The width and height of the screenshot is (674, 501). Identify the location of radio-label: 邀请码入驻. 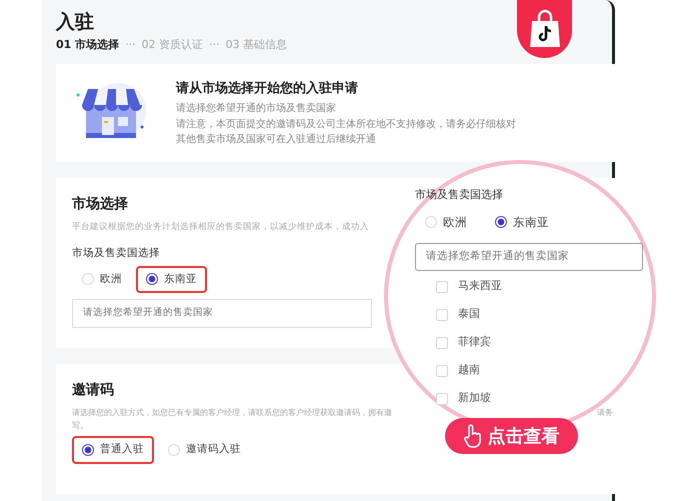
(213, 449).